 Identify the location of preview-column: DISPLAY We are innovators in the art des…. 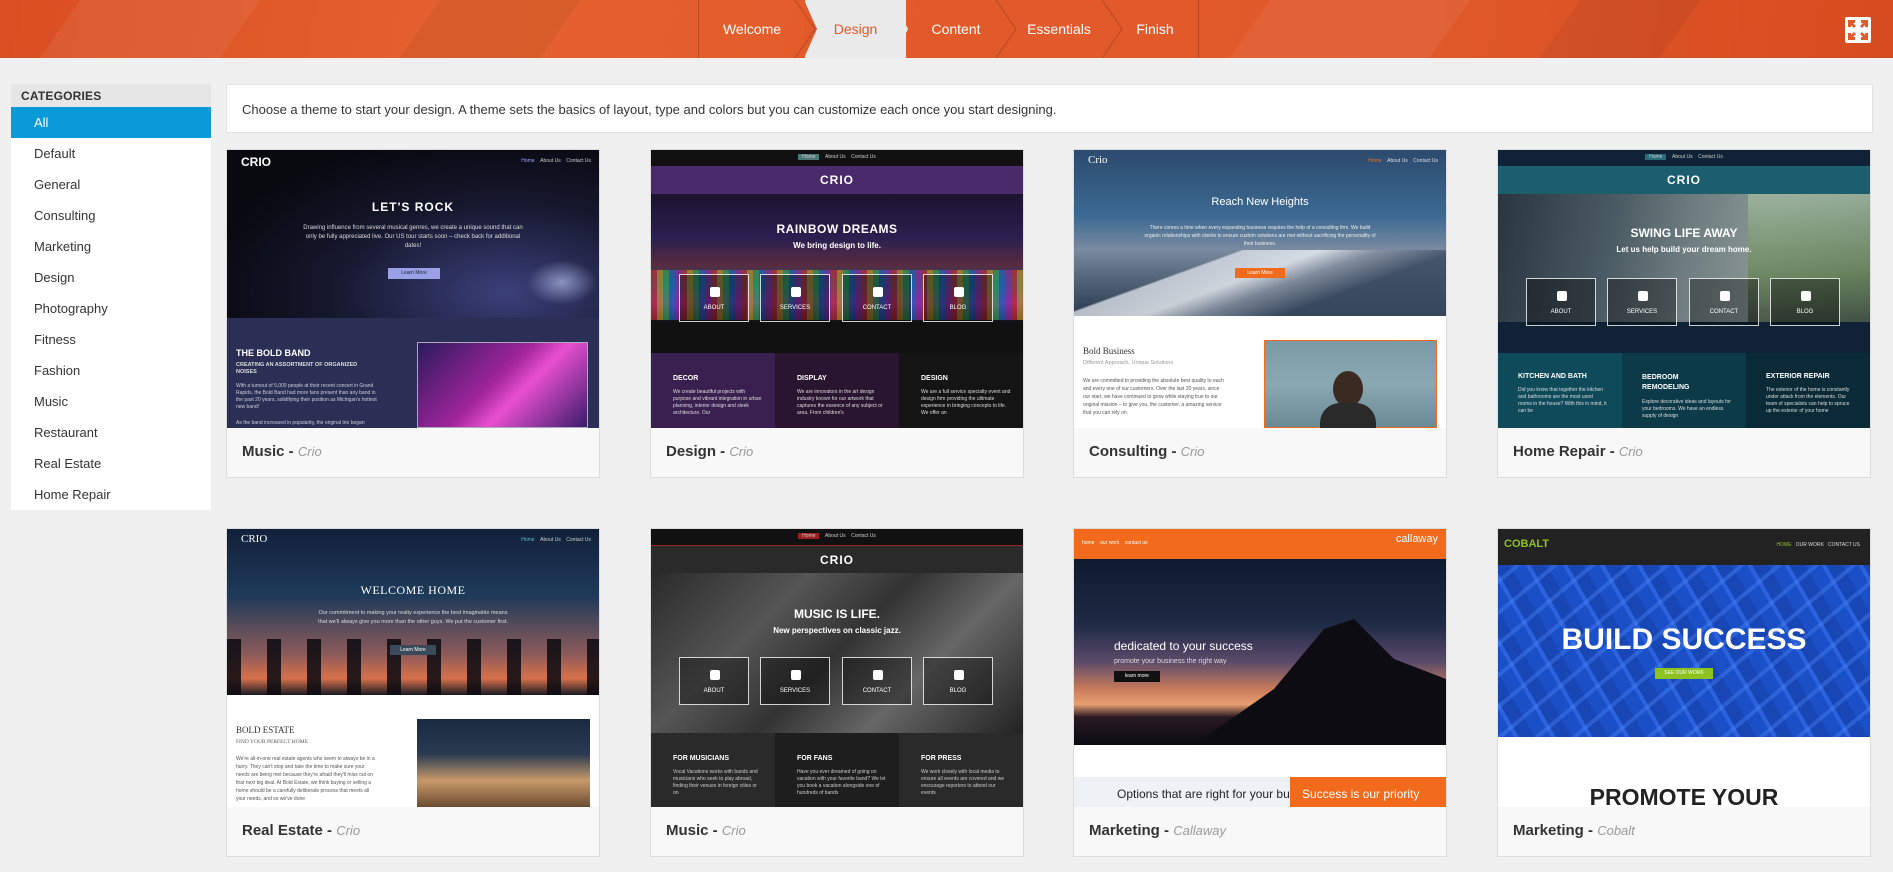
(837, 390).